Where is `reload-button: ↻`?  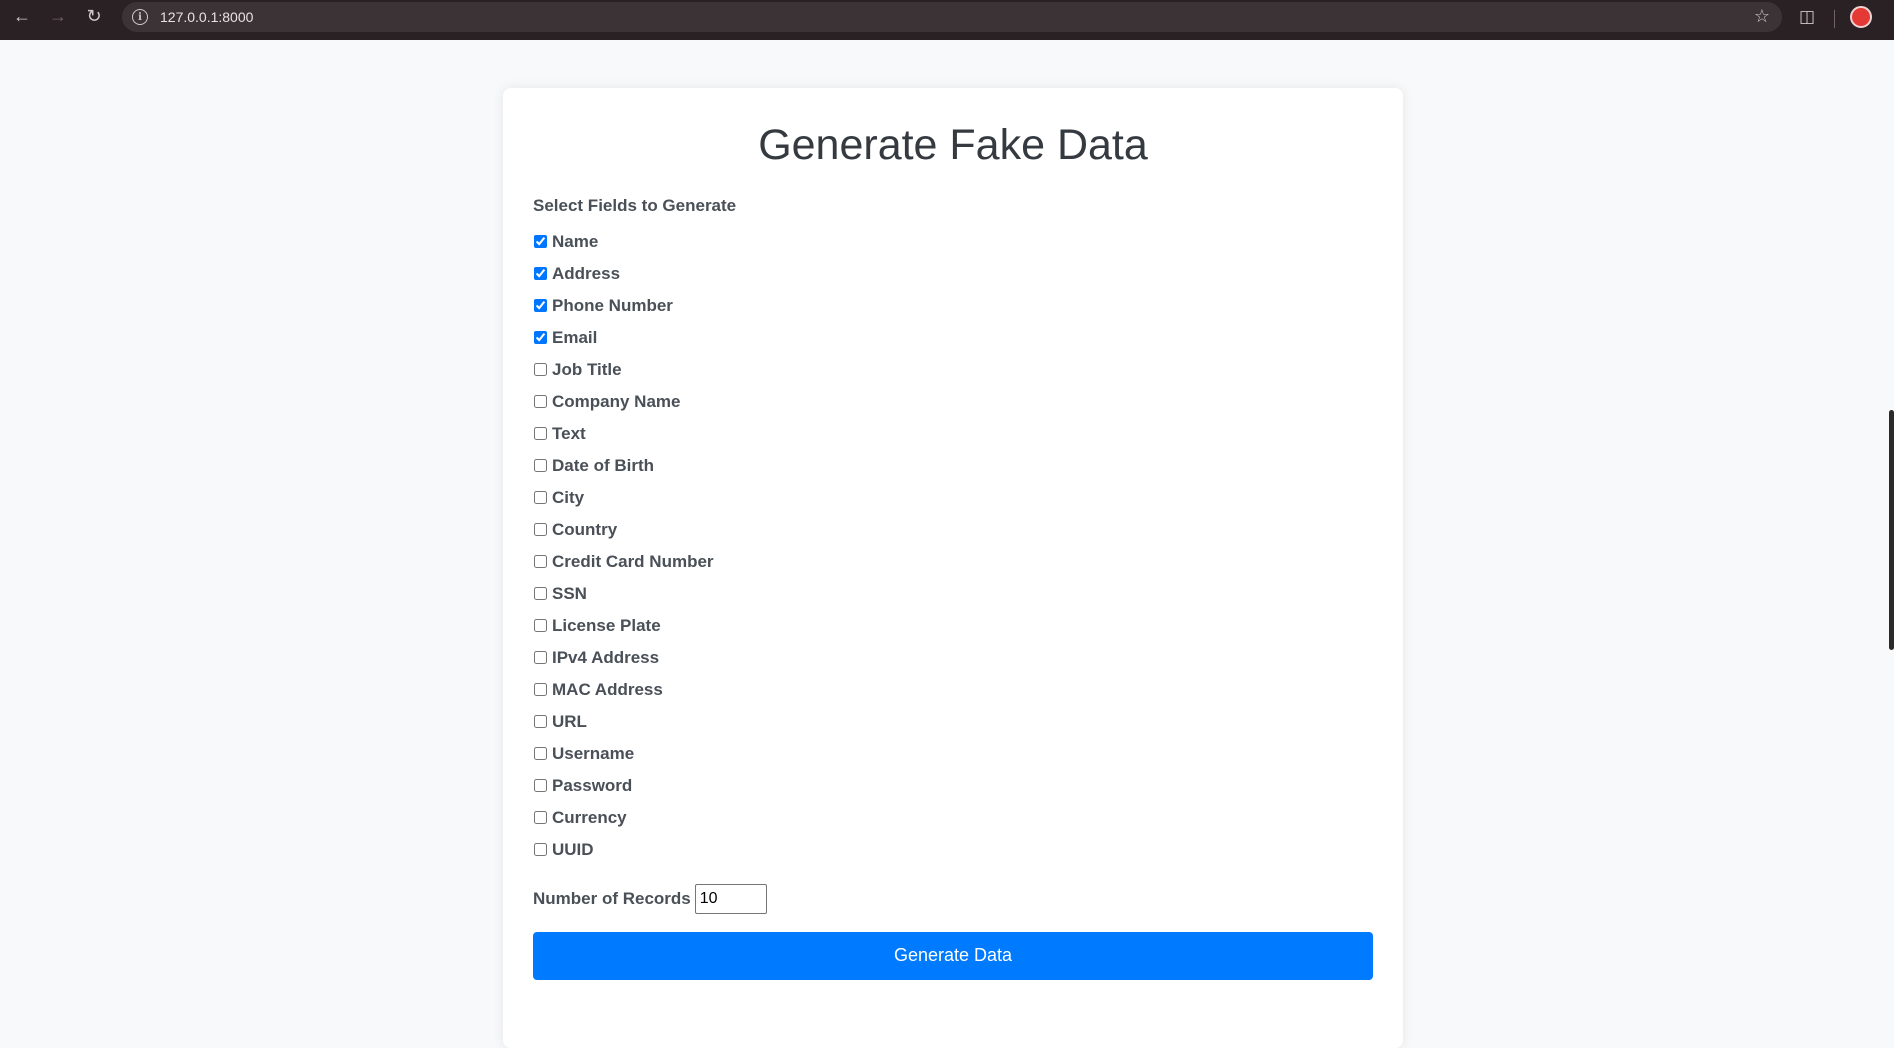 reload-button: ↻ is located at coordinates (94, 16).